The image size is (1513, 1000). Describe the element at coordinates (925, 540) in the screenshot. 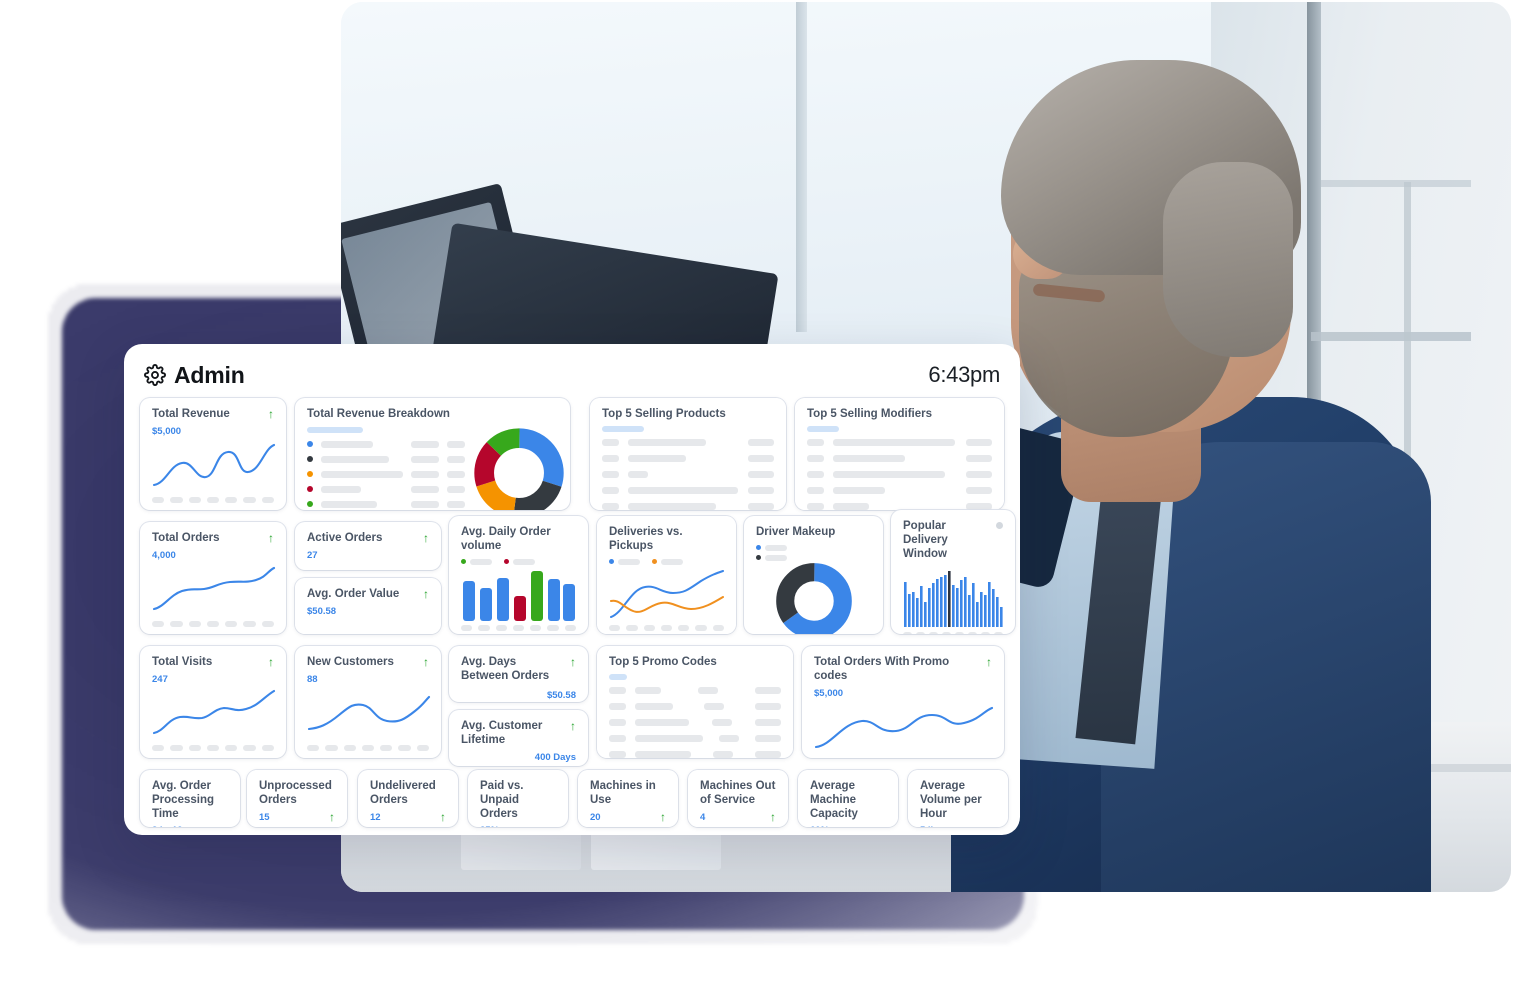

I see `card-title: Popular Delivery Window` at that location.